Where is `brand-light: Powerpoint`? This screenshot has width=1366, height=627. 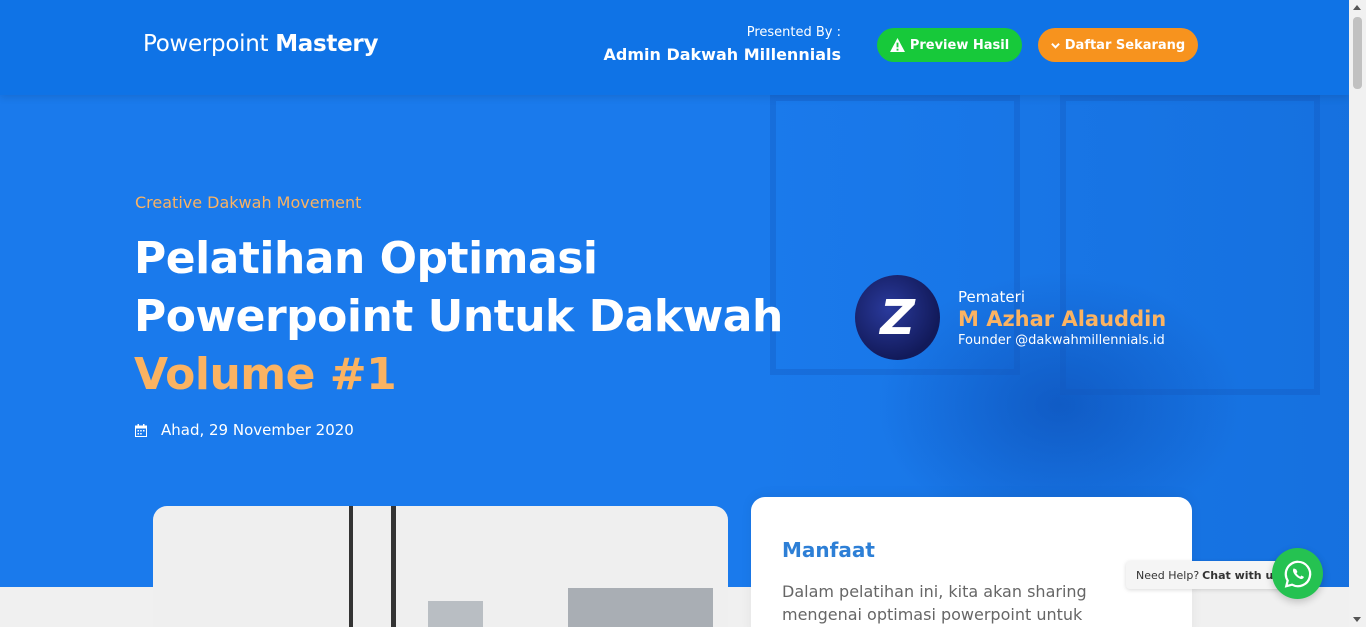 brand-light: Powerpoint is located at coordinates (206, 44).